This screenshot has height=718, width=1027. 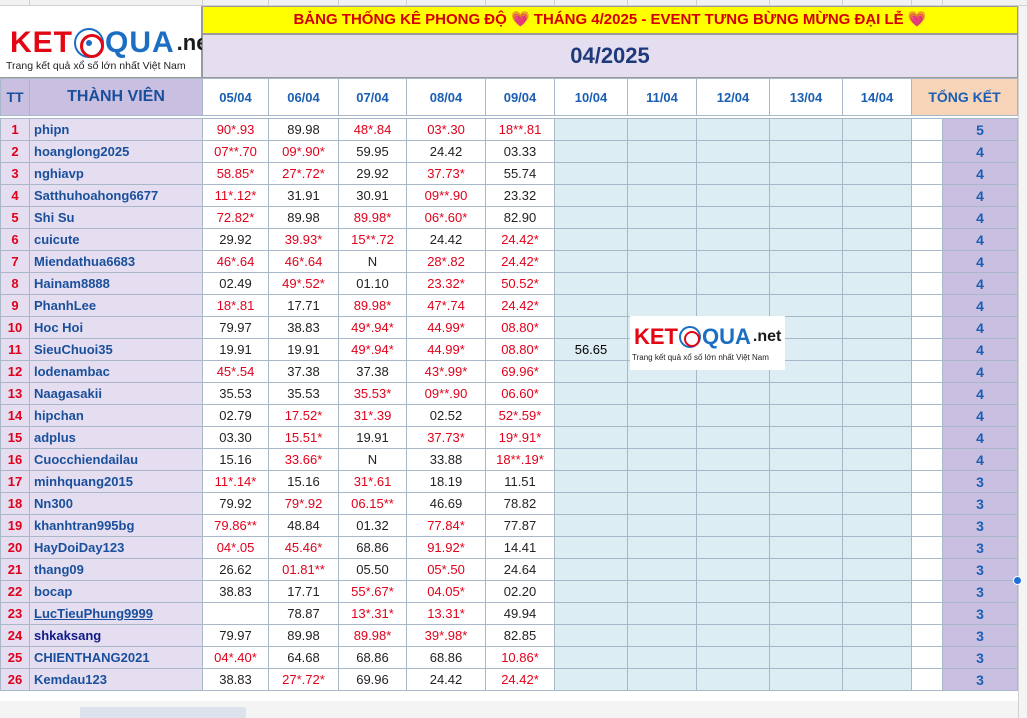 I want to click on header-tt: TT, so click(x=15, y=97).